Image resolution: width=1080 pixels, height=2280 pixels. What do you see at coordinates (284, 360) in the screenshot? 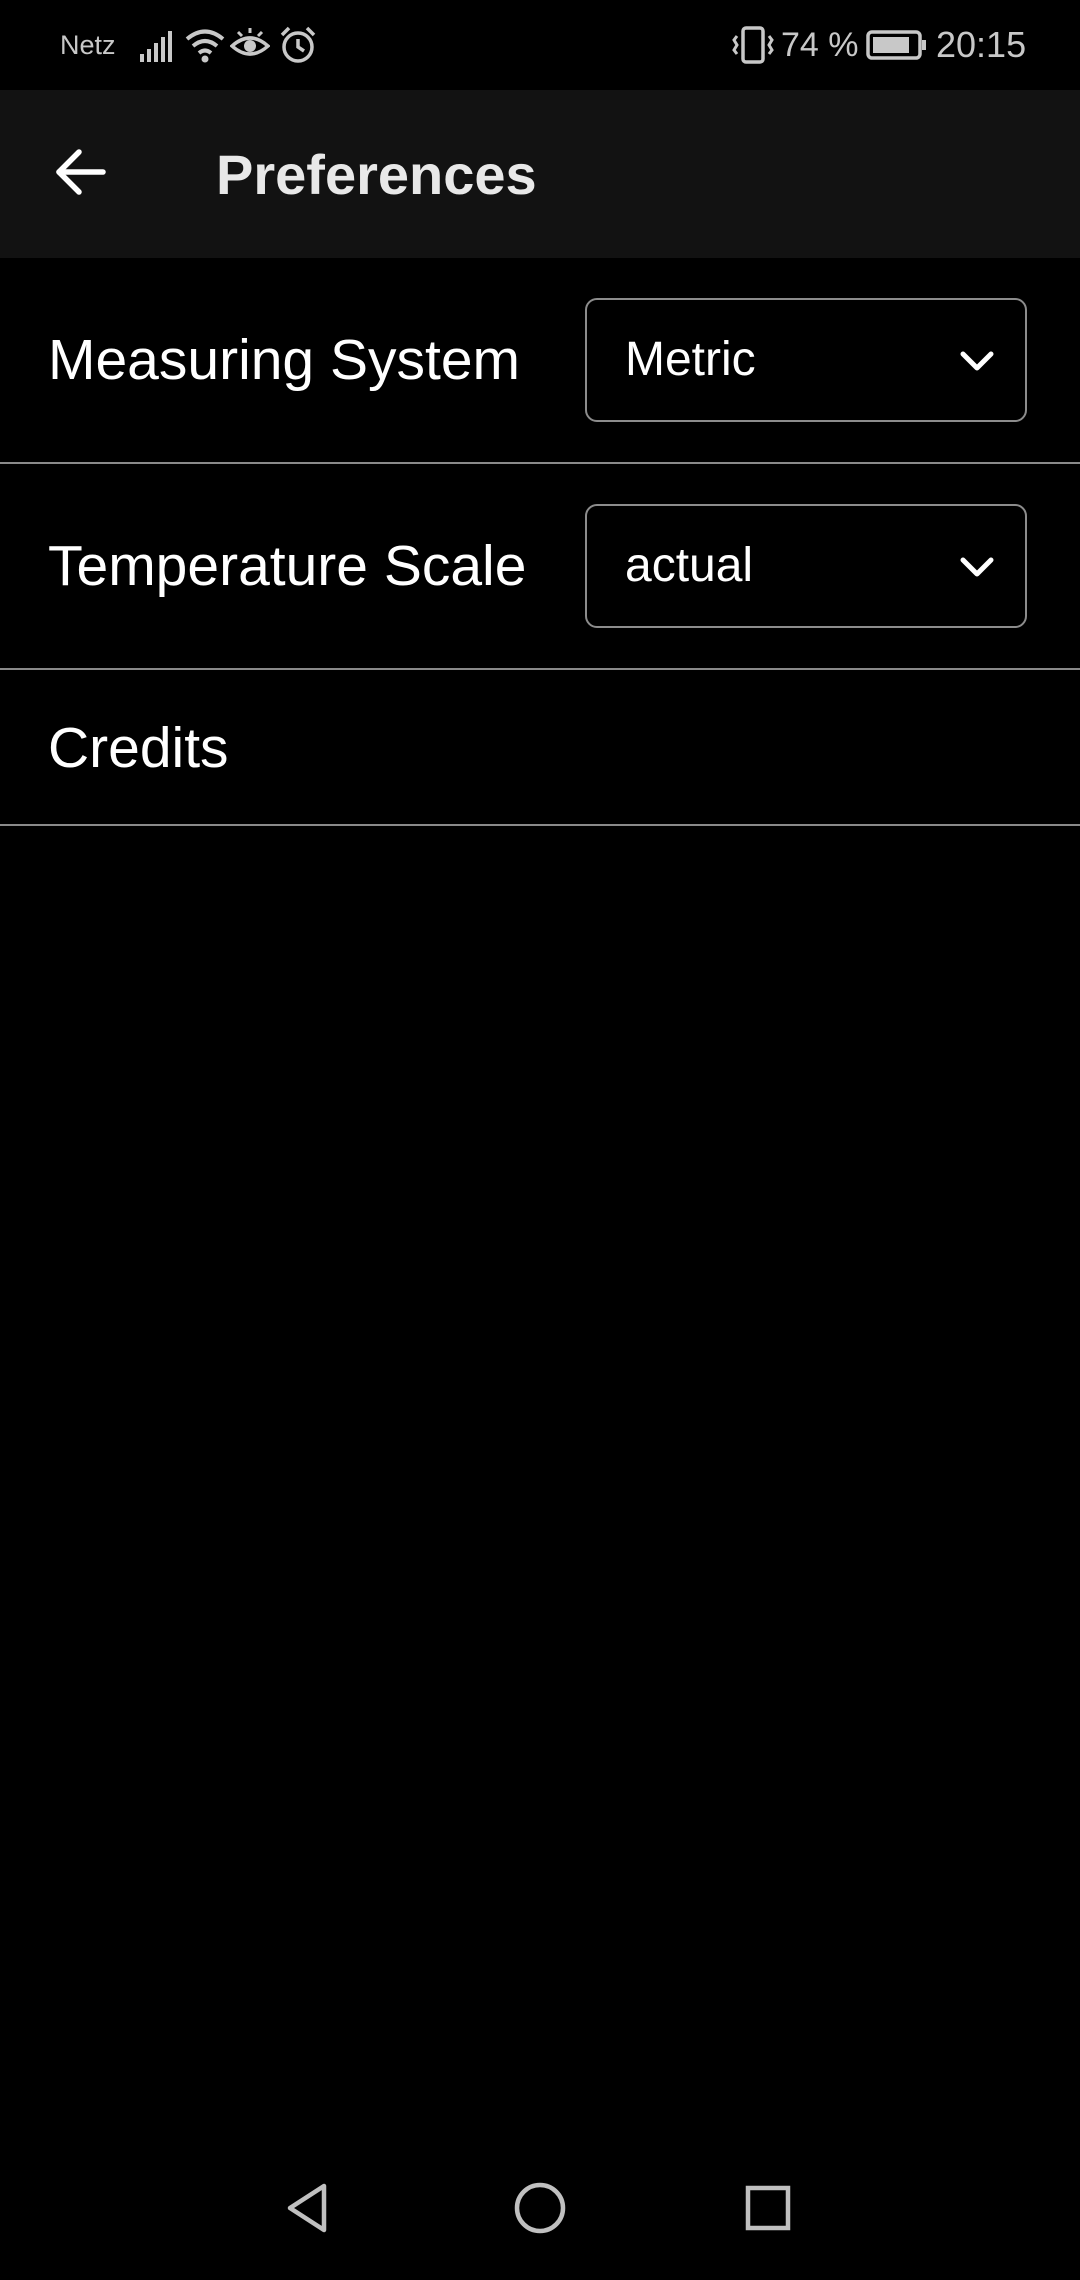
I see `measuring-system-label: Measuring System` at bounding box center [284, 360].